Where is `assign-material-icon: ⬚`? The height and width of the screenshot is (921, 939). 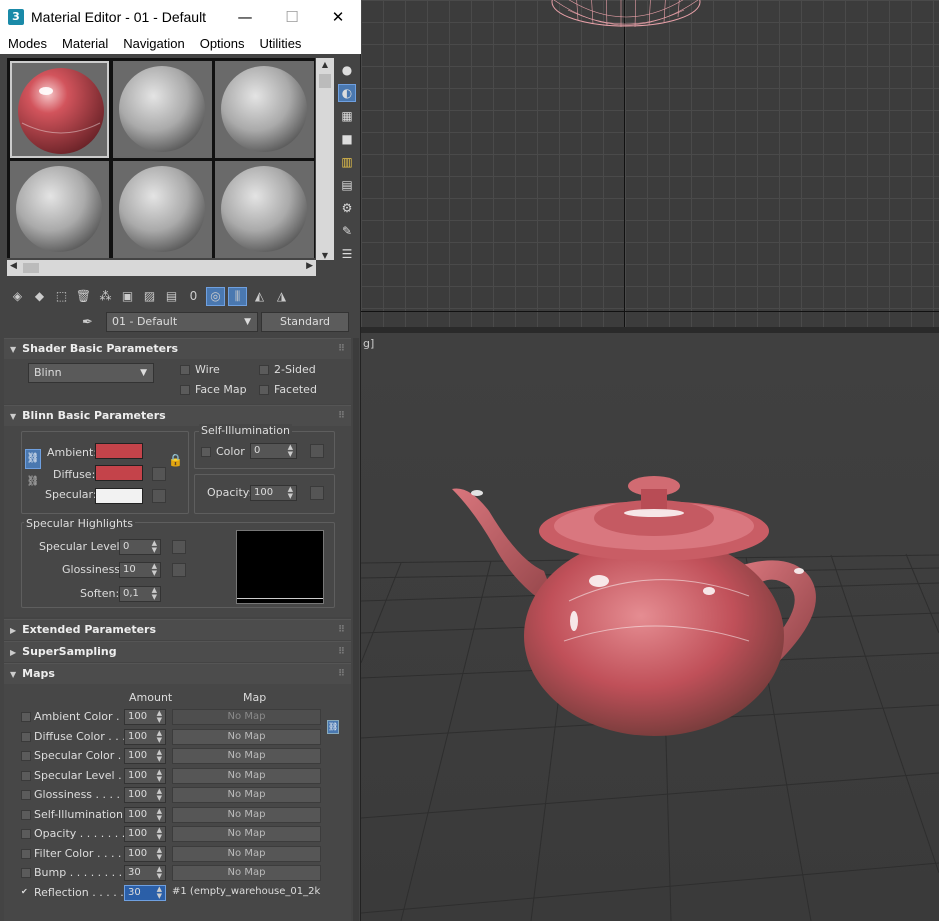
assign-material-icon: ⬚ is located at coordinates (61, 296).